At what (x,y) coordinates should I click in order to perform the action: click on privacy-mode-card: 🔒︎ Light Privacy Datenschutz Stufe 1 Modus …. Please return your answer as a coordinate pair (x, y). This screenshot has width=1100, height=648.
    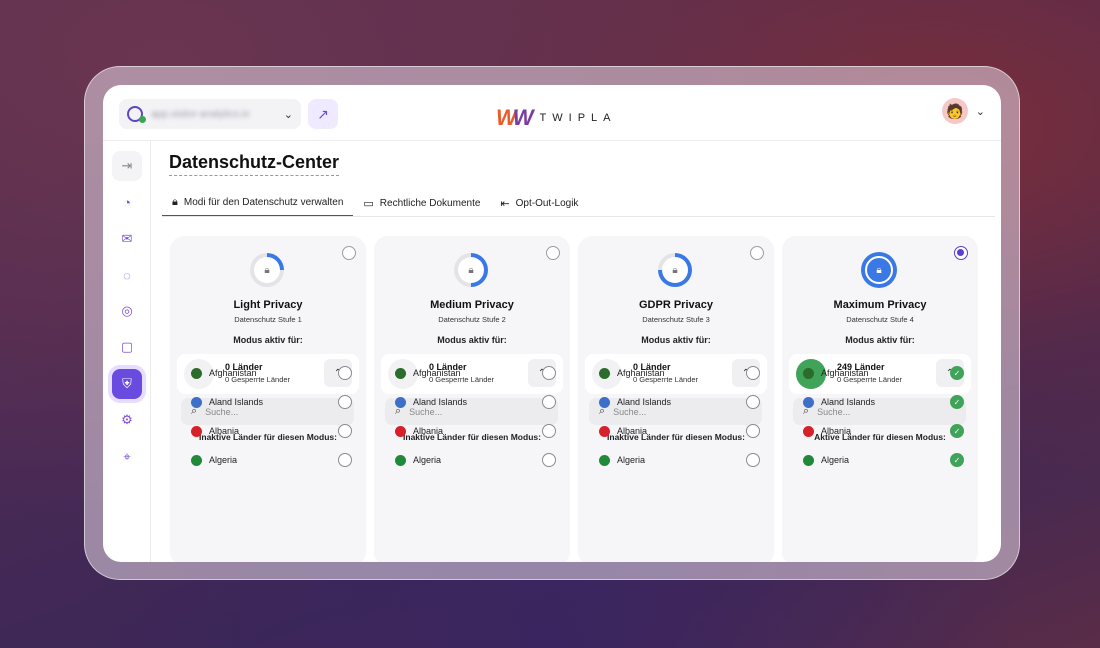
    Looking at the image, I should click on (268, 399).